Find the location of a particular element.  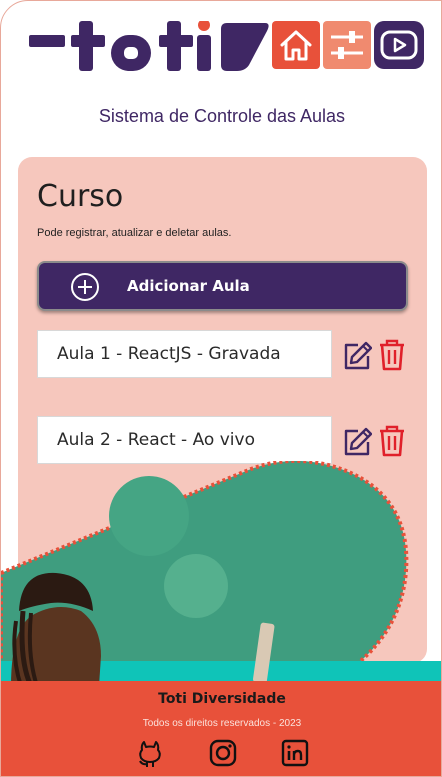

toti-logo is located at coordinates (149, 46).